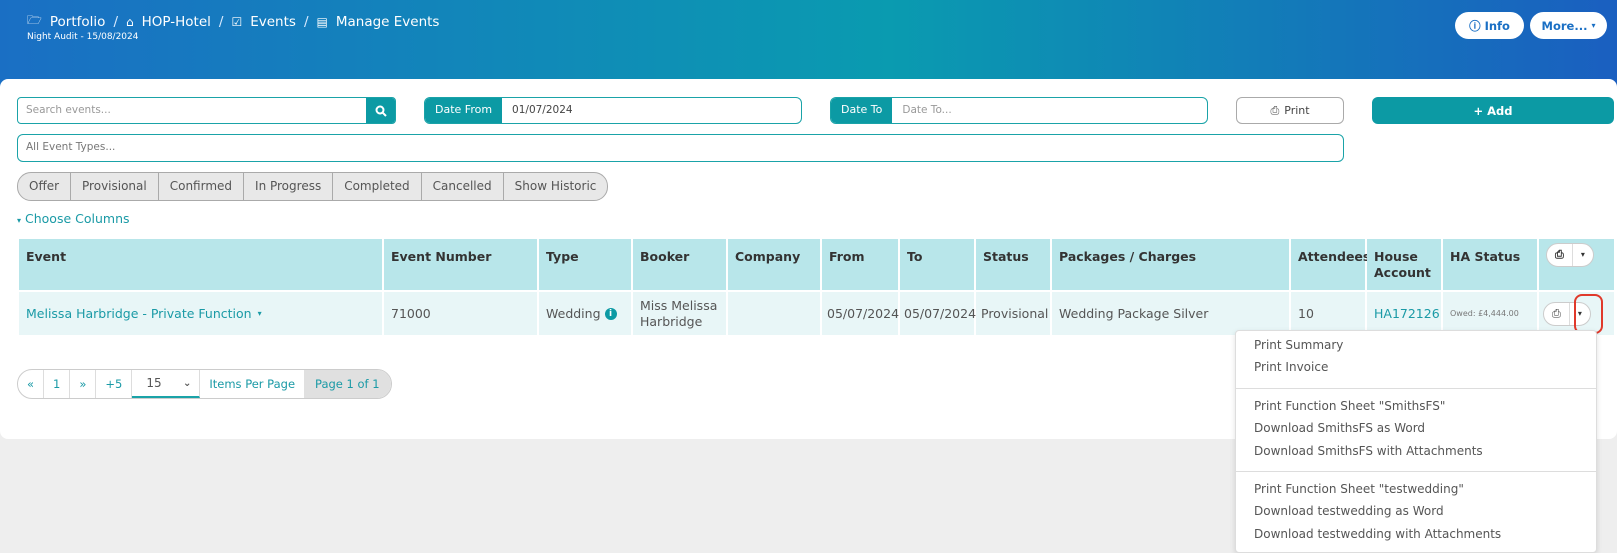 The height and width of the screenshot is (553, 1617). I want to click on table-cell-packages: Wedding Package Silver, so click(1170, 313).